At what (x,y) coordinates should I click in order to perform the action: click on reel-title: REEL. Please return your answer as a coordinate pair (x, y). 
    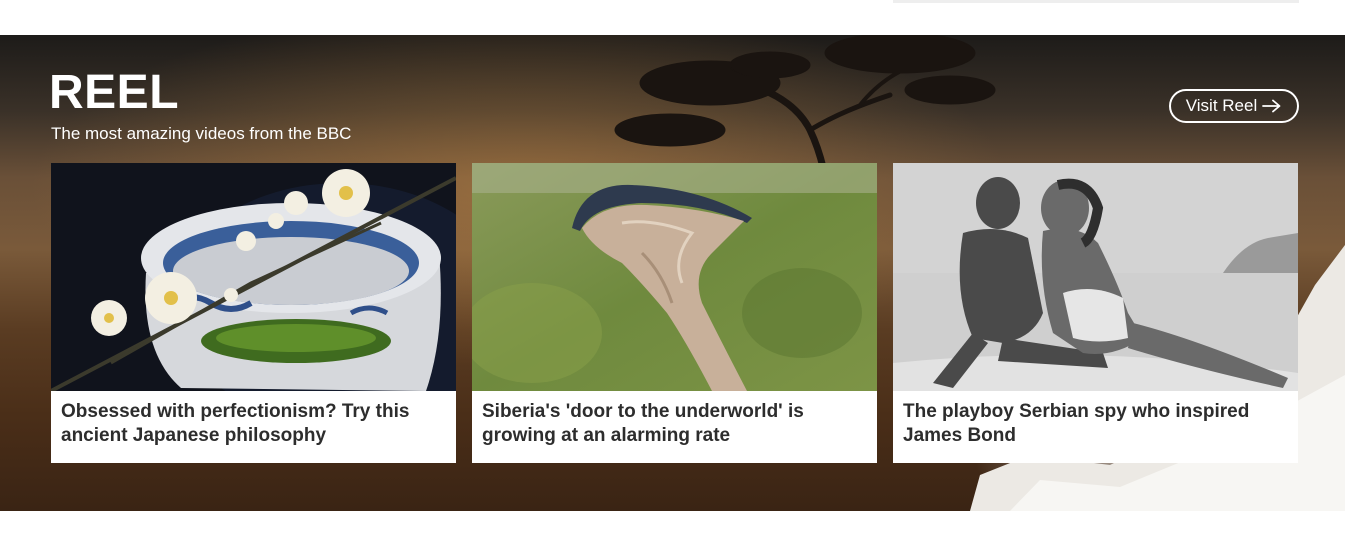
    Looking at the image, I should click on (114, 92).